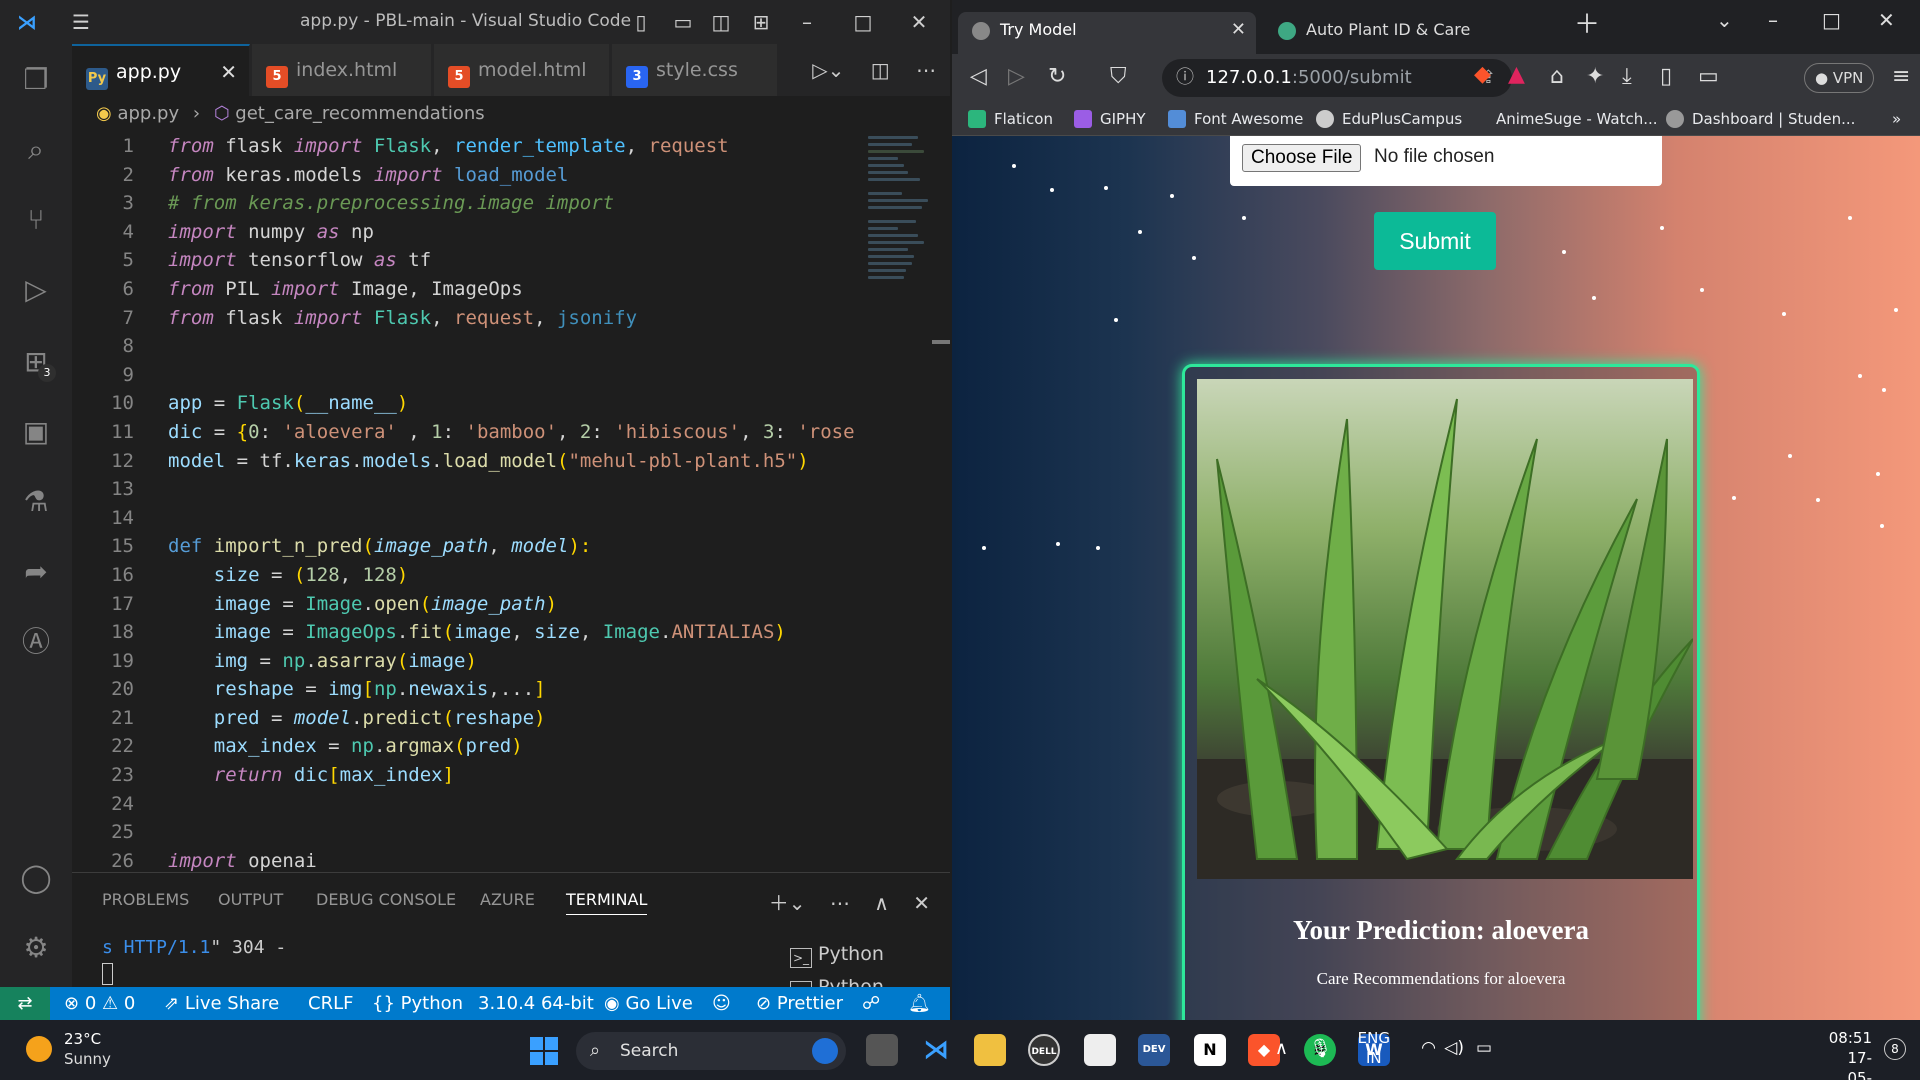 This screenshot has width=1920, height=1080. What do you see at coordinates (799, 1003) in the screenshot?
I see `prettier-status: ⊘ Prettier` at bounding box center [799, 1003].